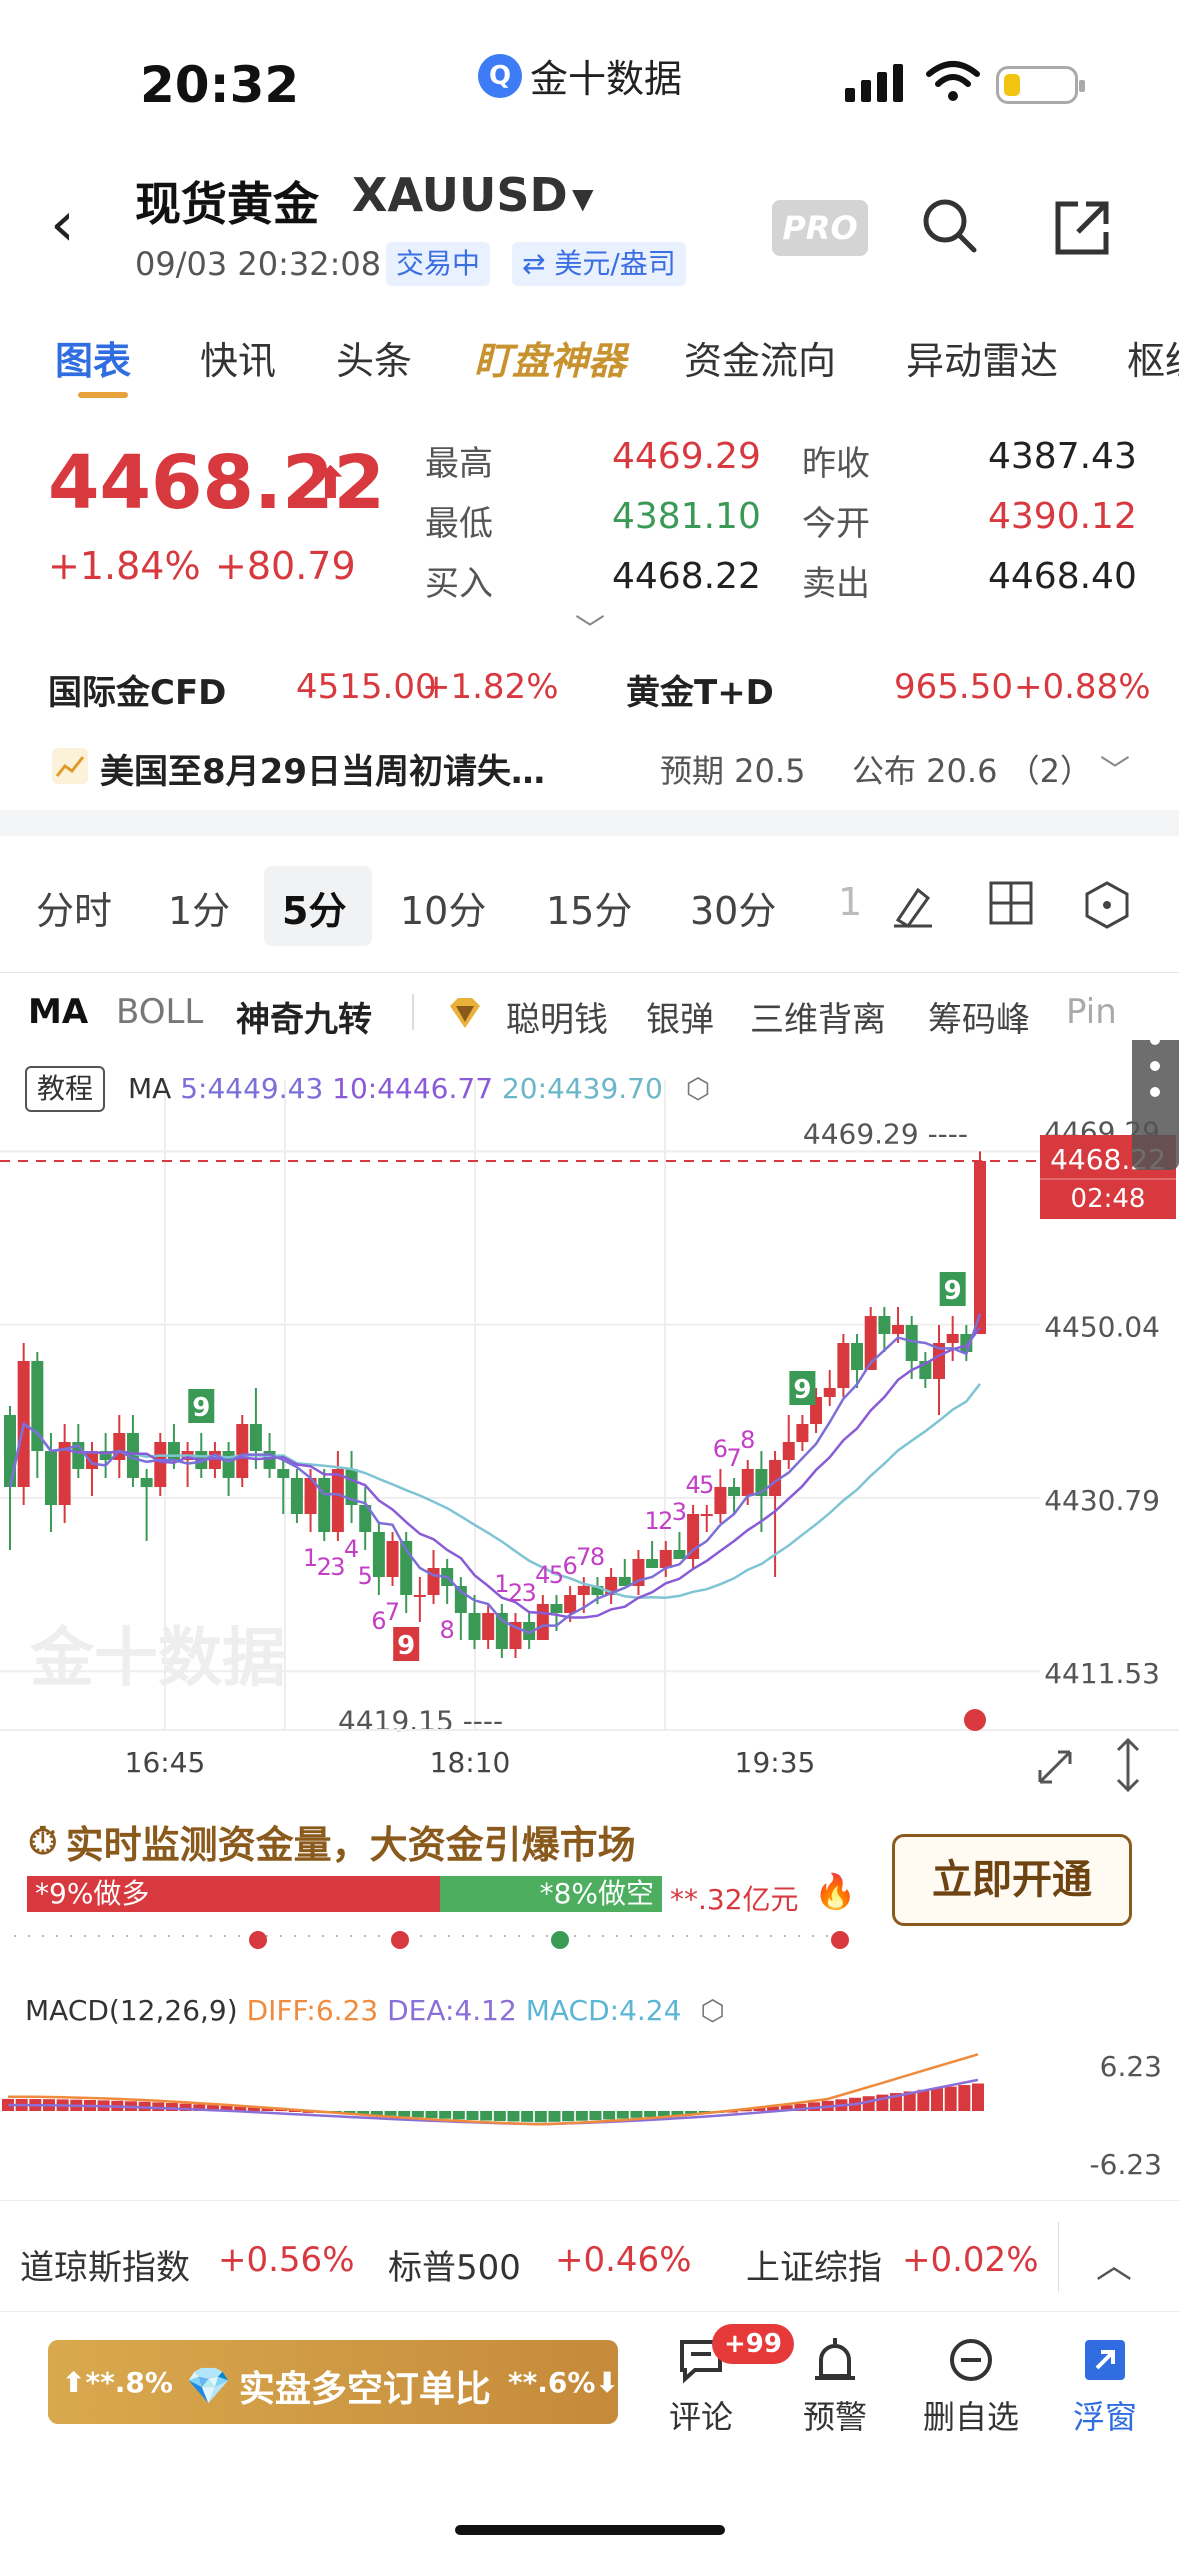  I want to click on ma5-value: 5:4449.43, so click(252, 1088).